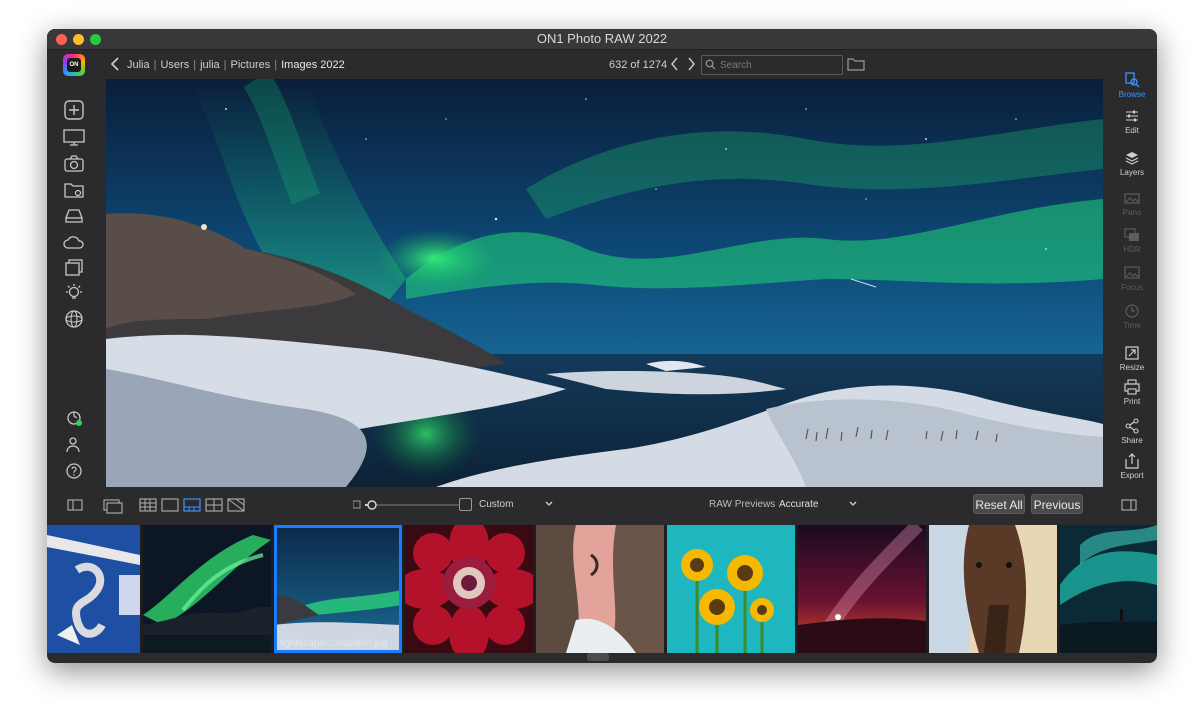  Describe the element at coordinates (999, 504) in the screenshot. I see `reset-all-button: Reset All` at that location.